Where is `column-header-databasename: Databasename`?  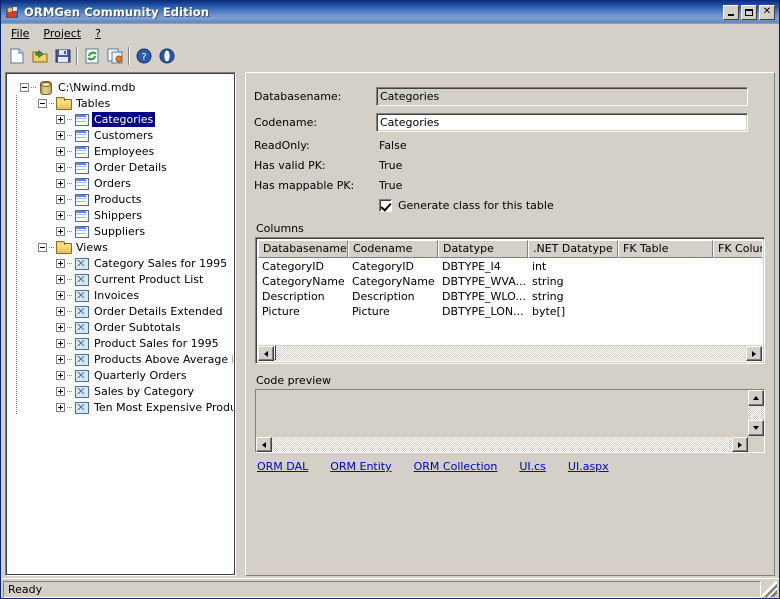
column-header-databasename: Databasename is located at coordinates (303, 249).